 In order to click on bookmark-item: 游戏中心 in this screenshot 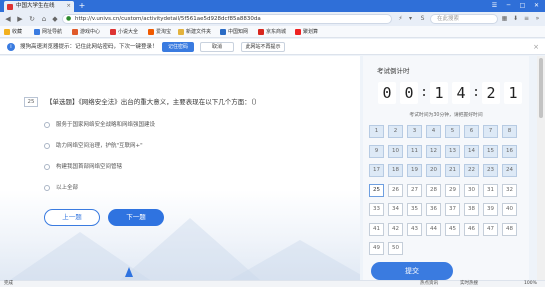, I will do `click(86, 32)`.